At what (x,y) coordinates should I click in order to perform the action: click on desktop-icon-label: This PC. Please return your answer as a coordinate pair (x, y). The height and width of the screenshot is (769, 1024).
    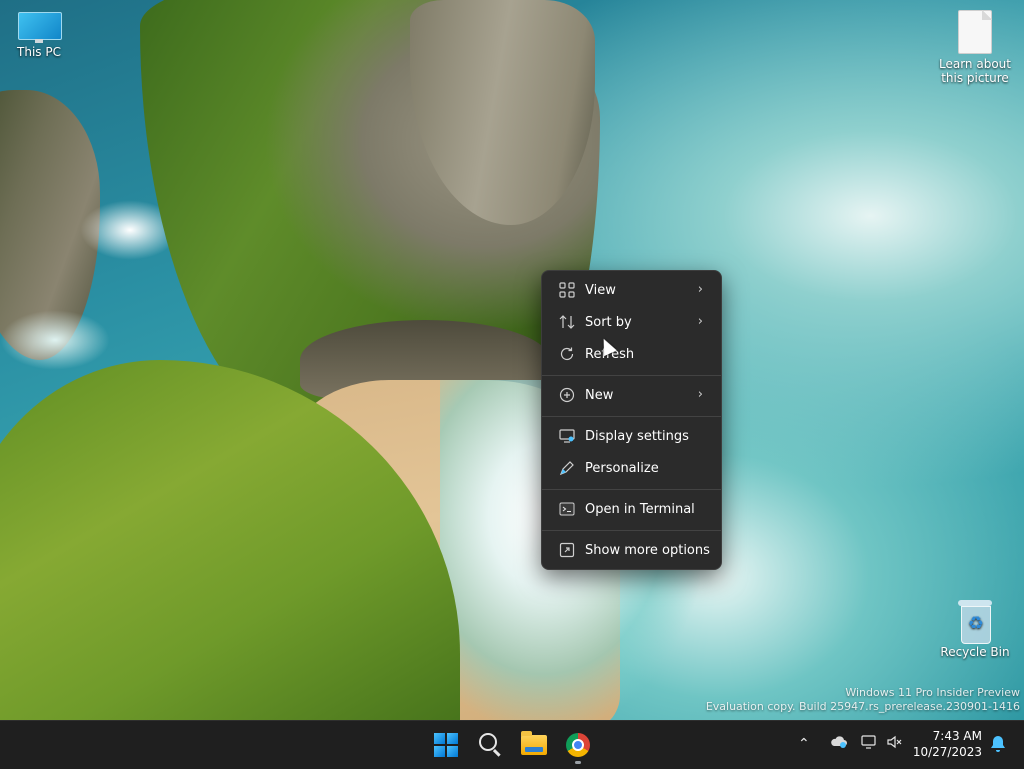
    Looking at the image, I should click on (39, 52).